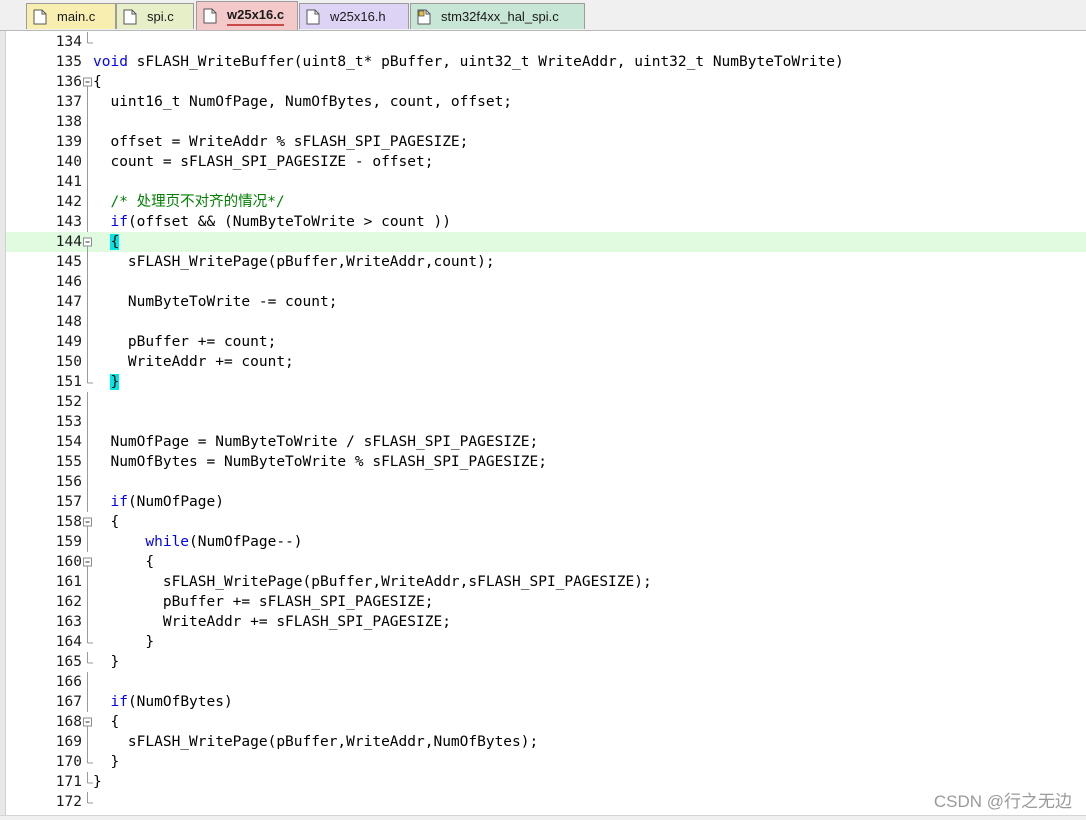  I want to click on code-segment: WriteAddr += sFLASH_SPI_PAGESIZE;, so click(272, 622).